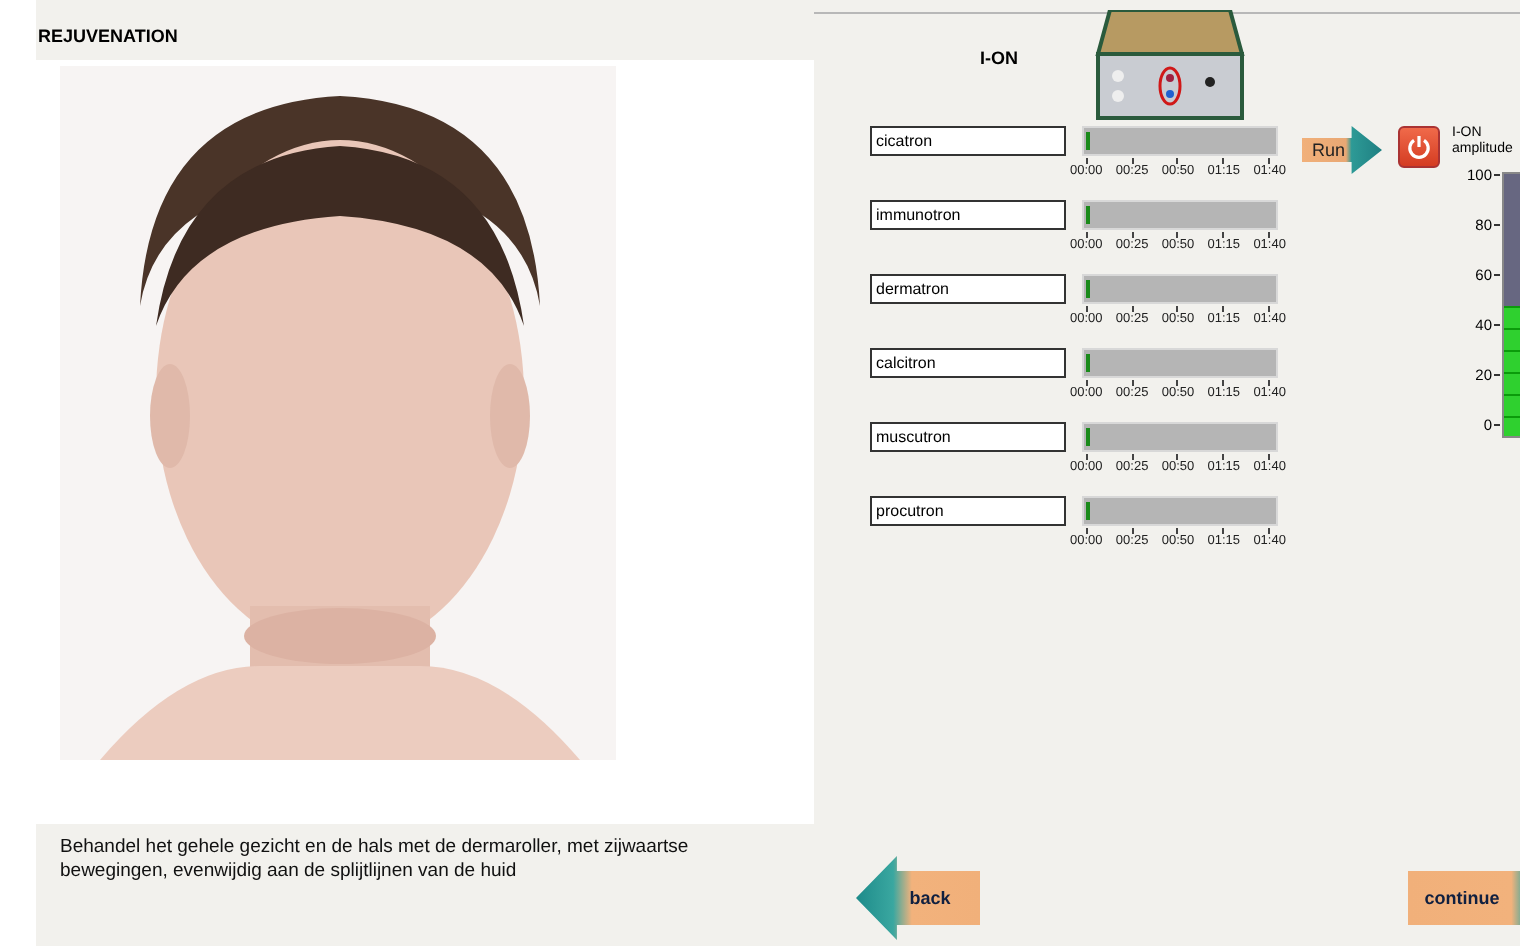 This screenshot has height=946, width=1520. What do you see at coordinates (968, 511) in the screenshot?
I see `program-field: procutron` at bounding box center [968, 511].